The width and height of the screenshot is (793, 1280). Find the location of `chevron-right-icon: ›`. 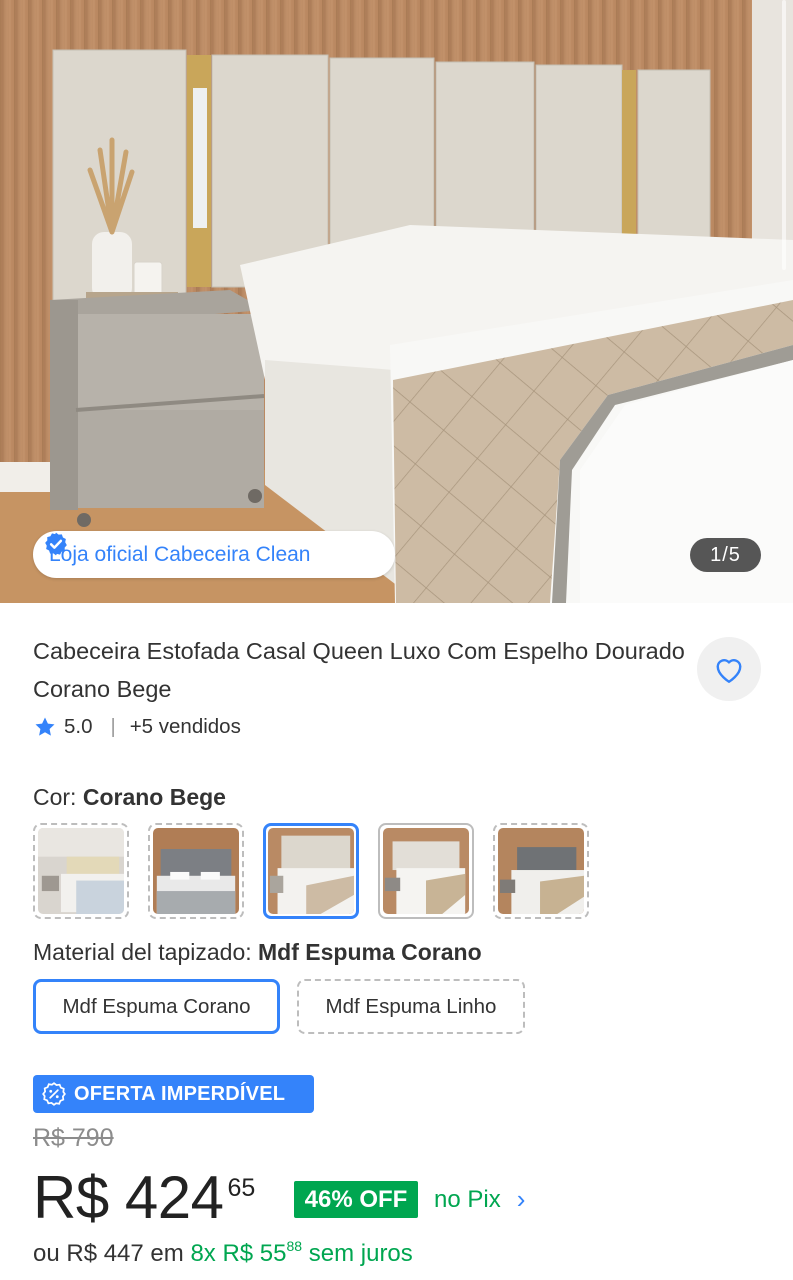

chevron-right-icon: › is located at coordinates (521, 1199).